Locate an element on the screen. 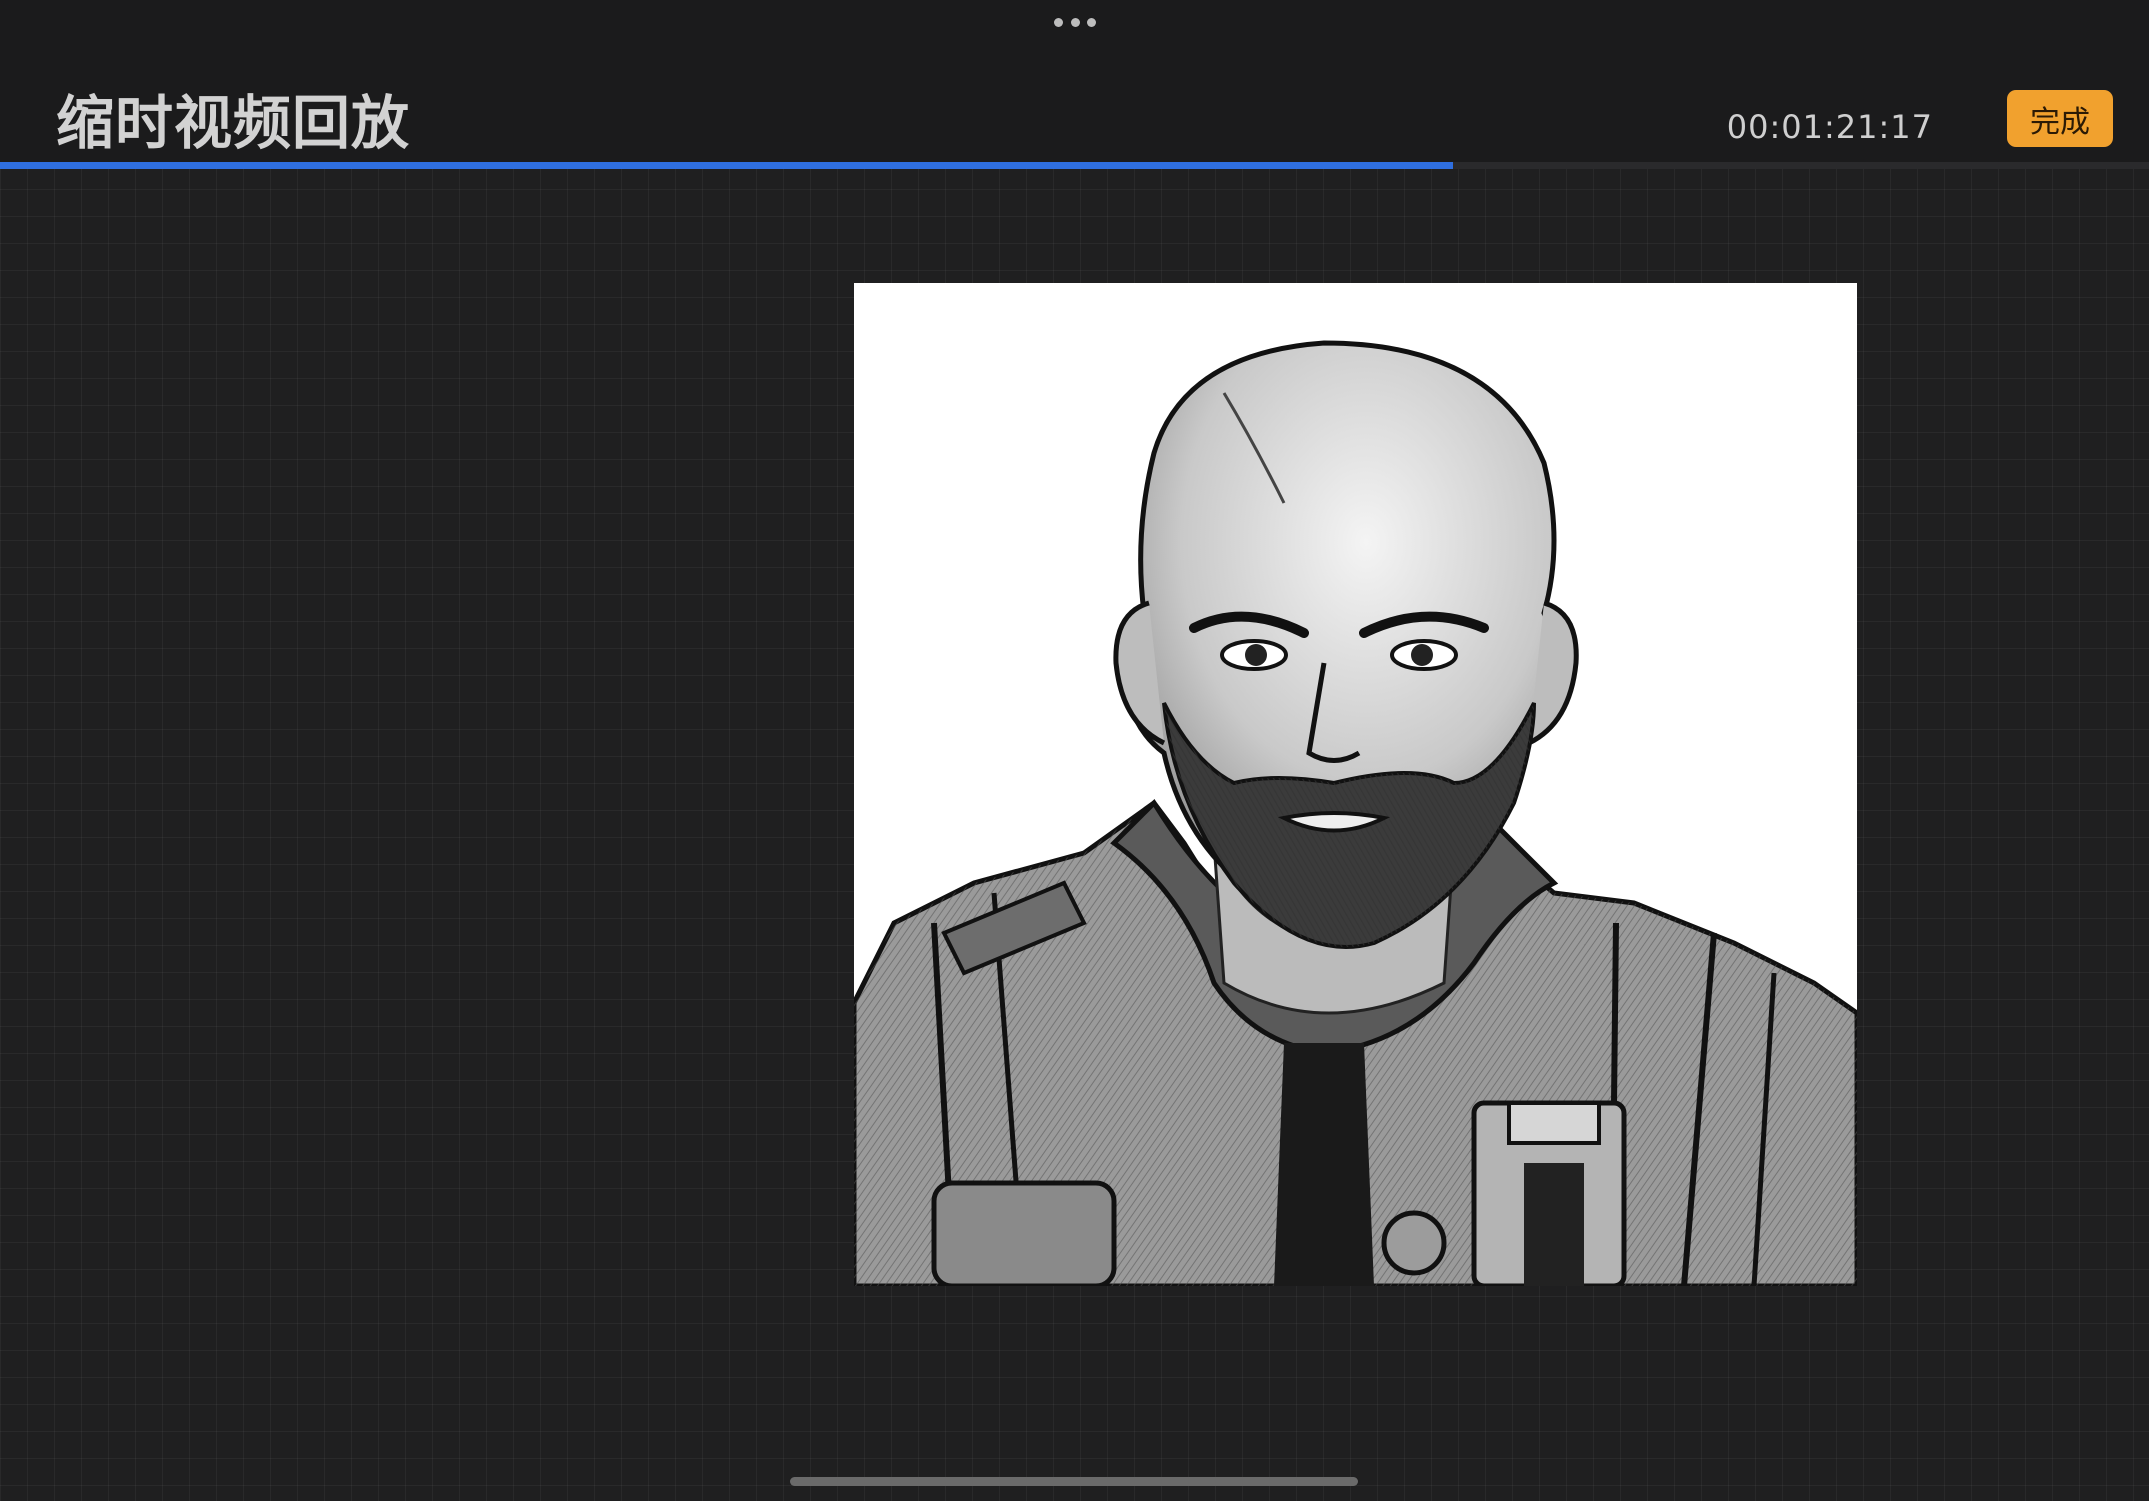  done-button: 完成 is located at coordinates (2060, 118).